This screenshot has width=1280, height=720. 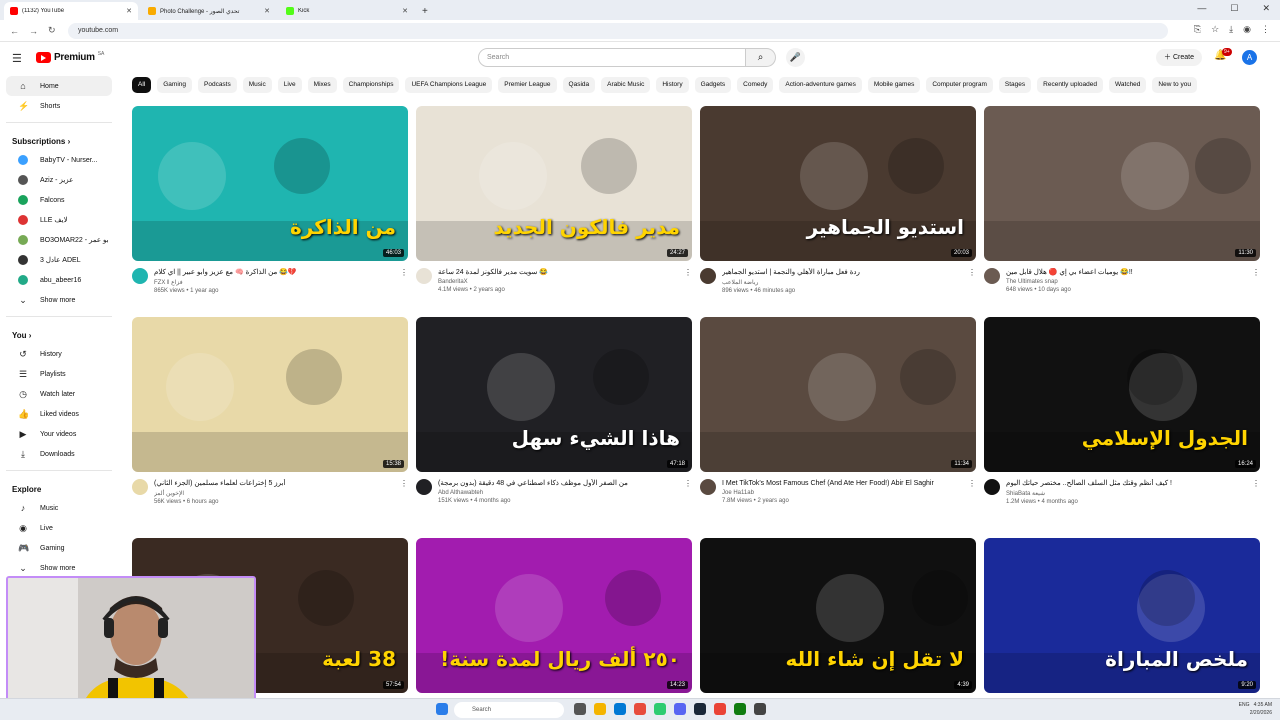 I want to click on channel-name: The Ultimates snap, so click(x=1126, y=282).